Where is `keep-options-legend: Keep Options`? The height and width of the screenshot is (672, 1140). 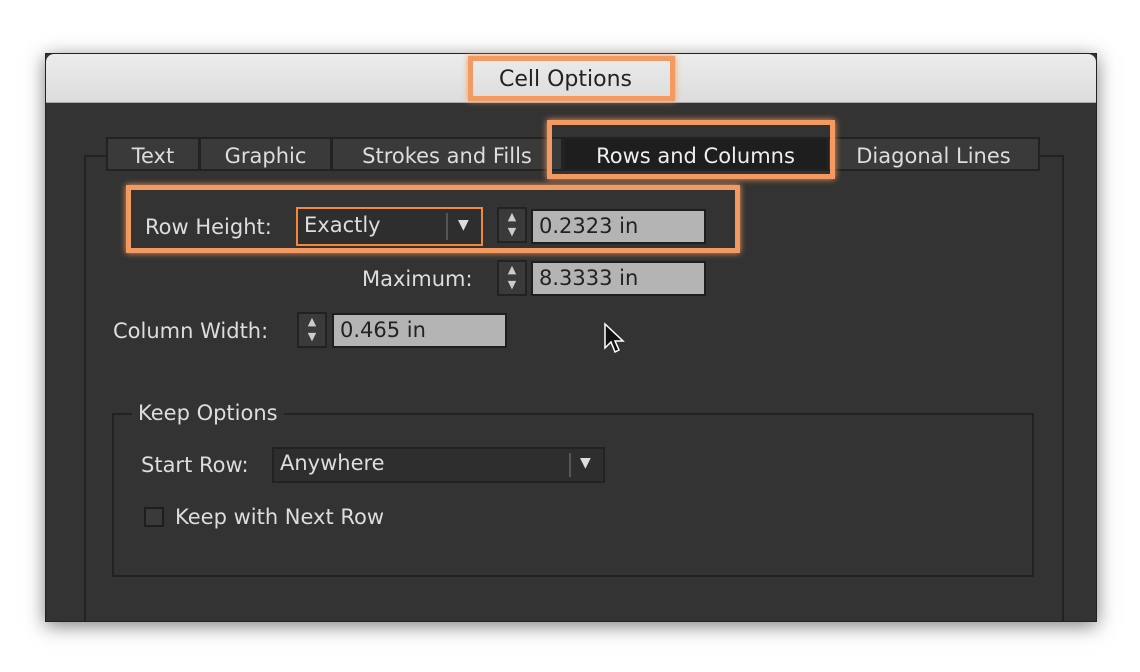 keep-options-legend: Keep Options is located at coordinates (208, 413).